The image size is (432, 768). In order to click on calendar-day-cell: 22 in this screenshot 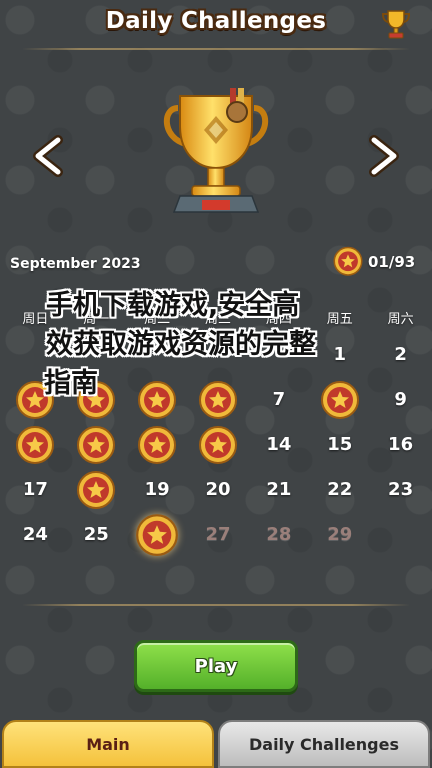, I will do `click(339, 489)`.